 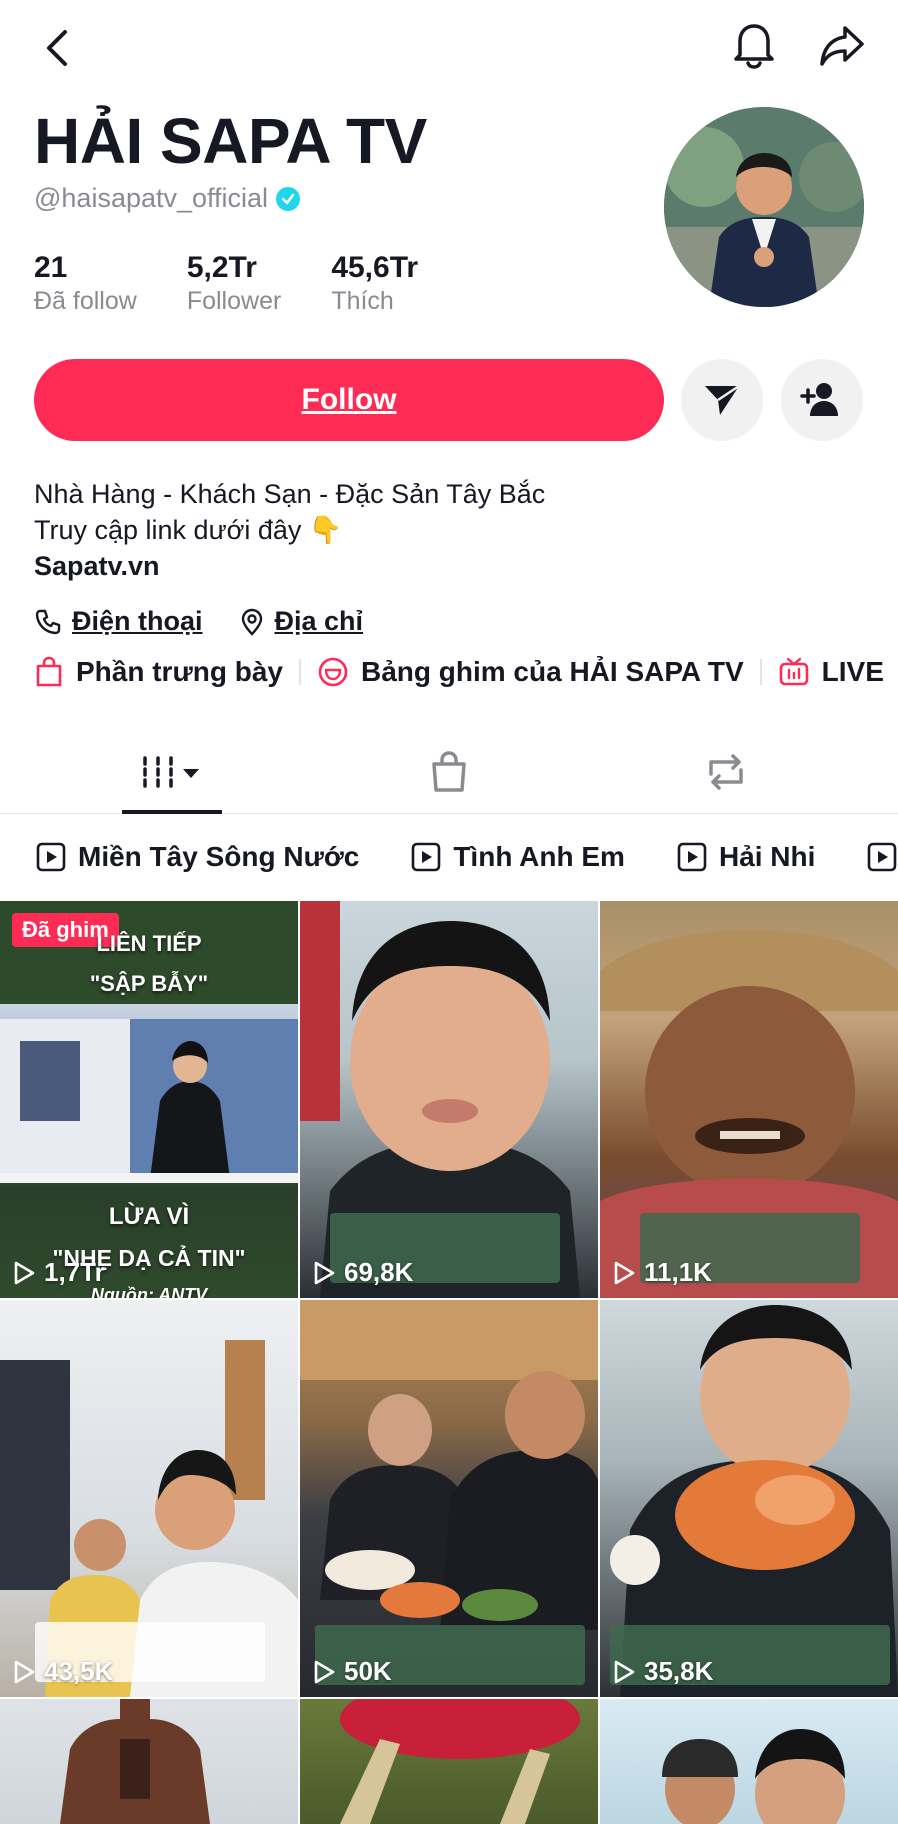 What do you see at coordinates (362, 301) in the screenshot?
I see `likes-label: Thích` at bounding box center [362, 301].